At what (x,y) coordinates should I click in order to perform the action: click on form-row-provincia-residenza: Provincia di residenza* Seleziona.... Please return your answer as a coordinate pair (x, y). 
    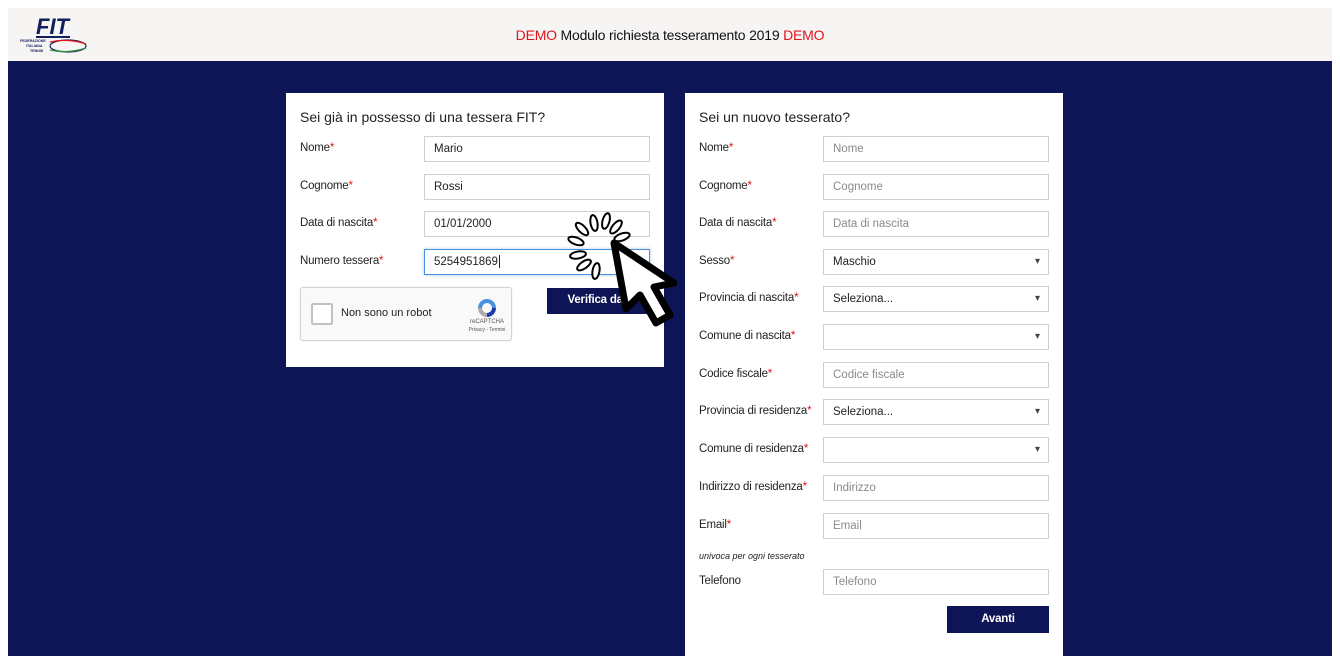
    Looking at the image, I should click on (874, 412).